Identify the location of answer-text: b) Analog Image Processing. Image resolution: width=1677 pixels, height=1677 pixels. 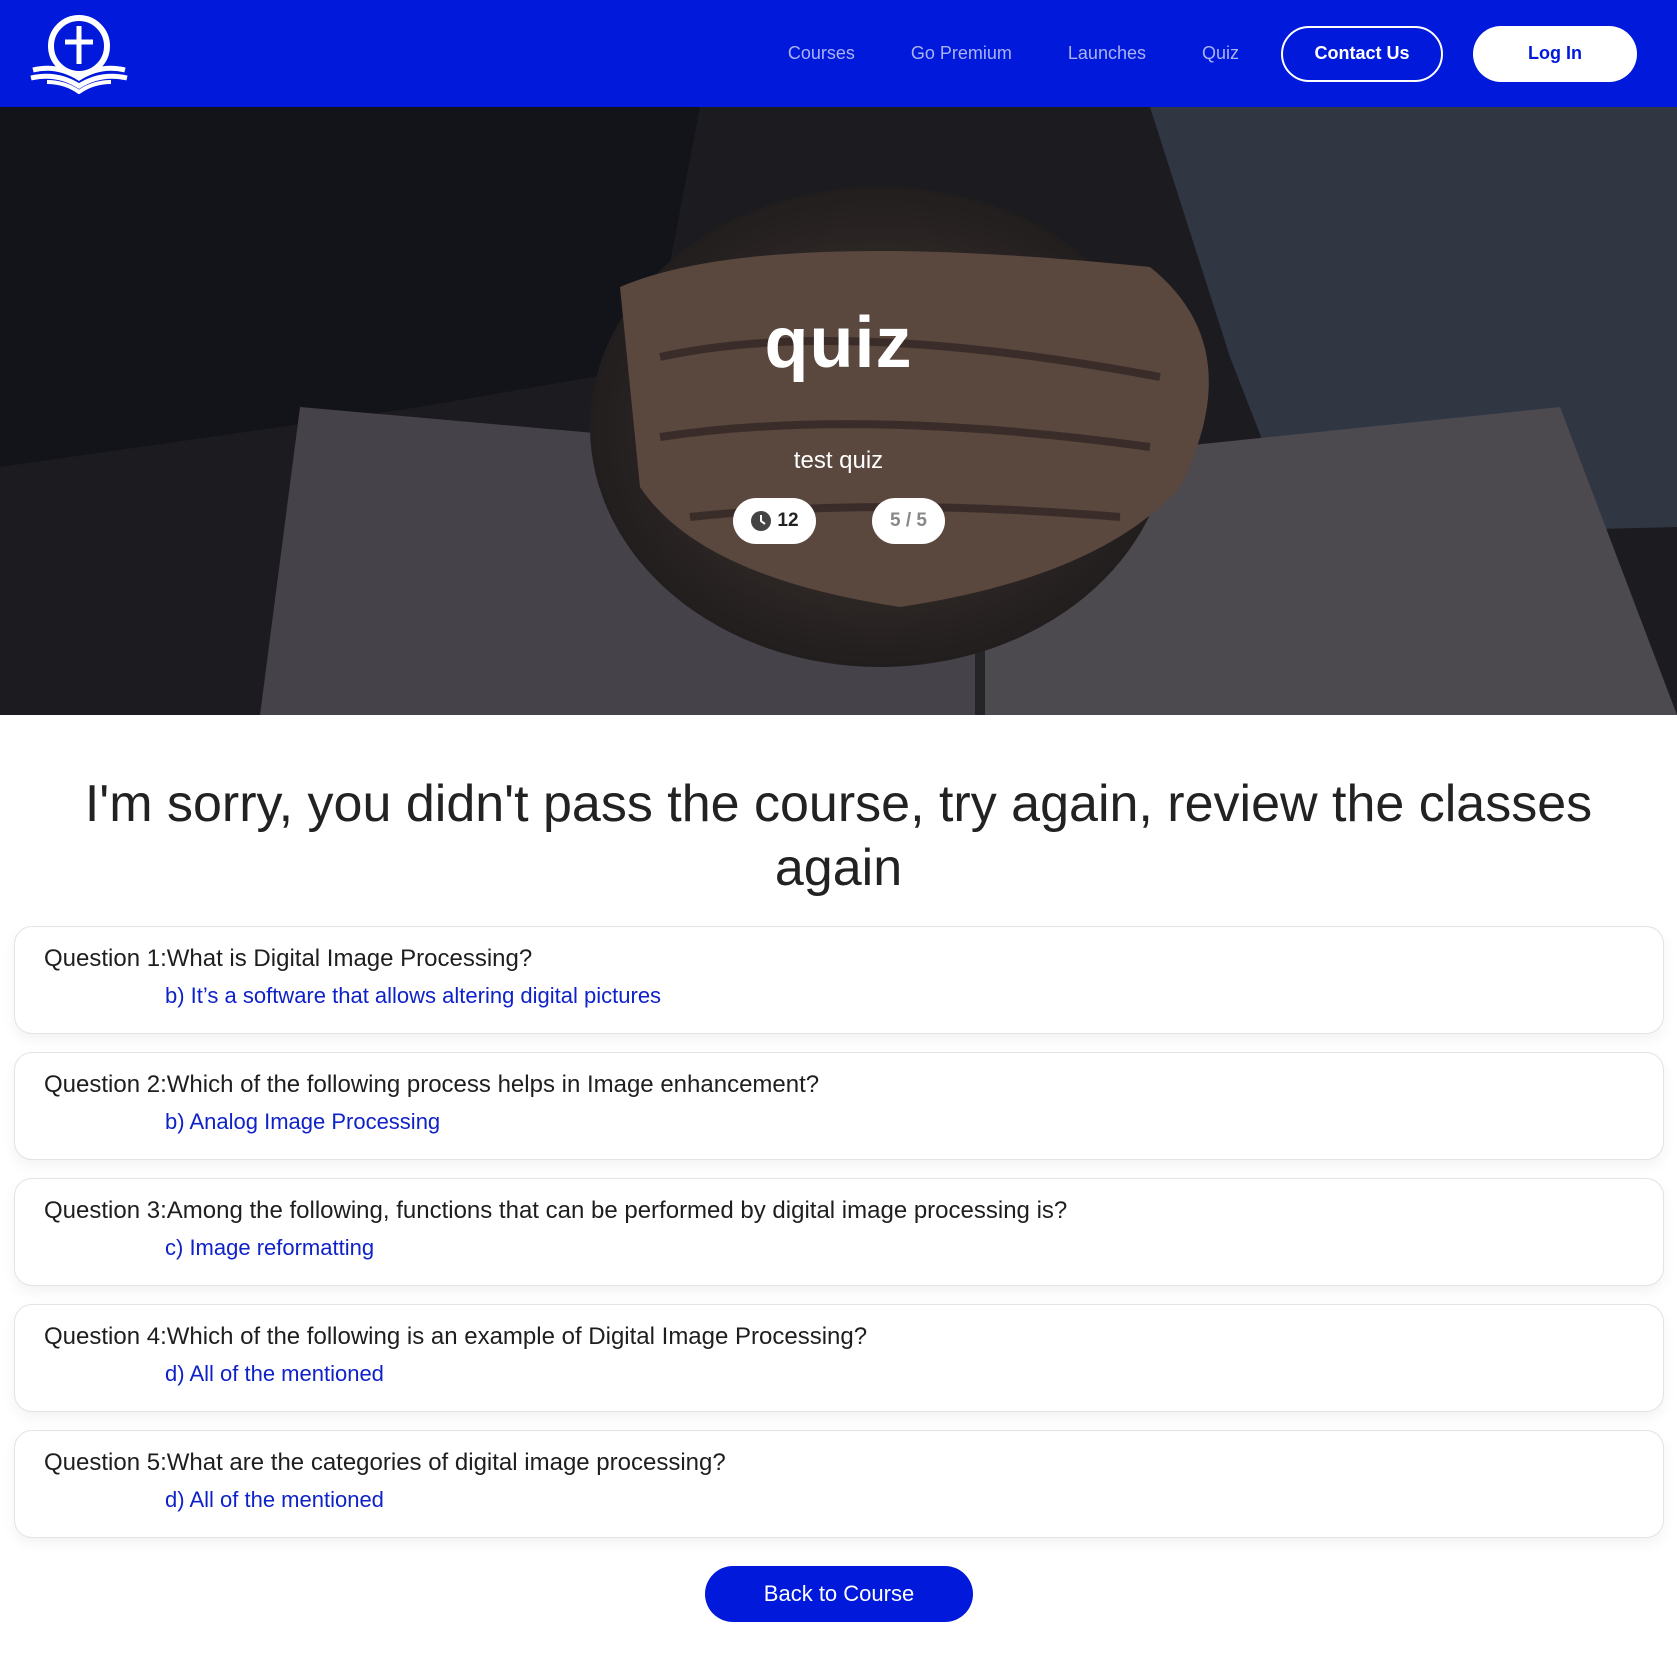
(303, 1121).